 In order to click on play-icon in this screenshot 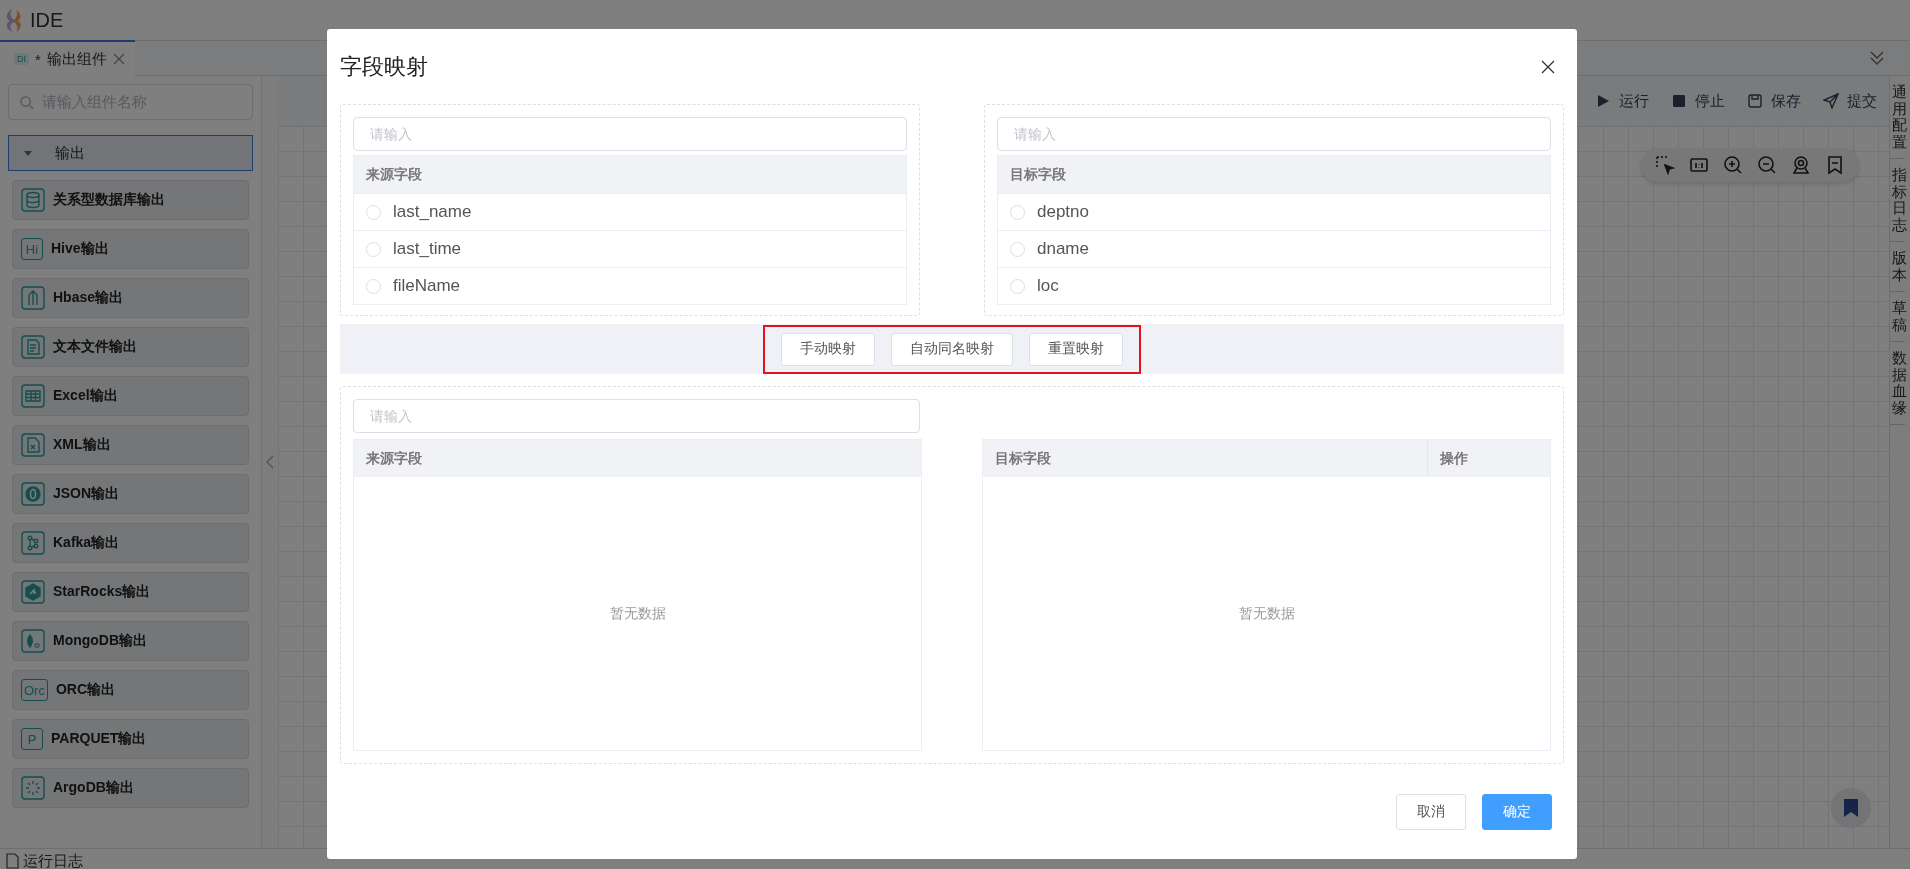, I will do `click(1603, 101)`.